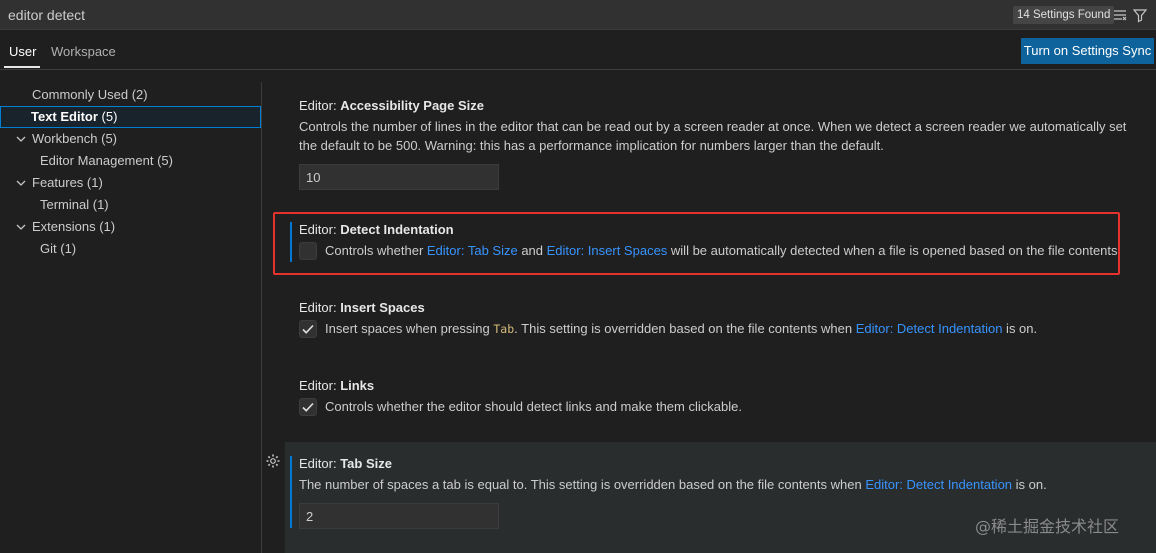 The width and height of the screenshot is (1156, 553). What do you see at coordinates (399, 516) in the screenshot?
I see `tab-size-input` at bounding box center [399, 516].